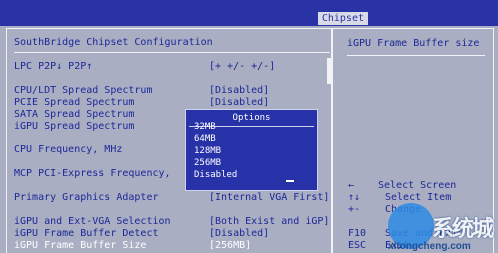 The width and height of the screenshot is (498, 253). I want to click on value-pcie-spread: [Disabled], so click(239, 102).